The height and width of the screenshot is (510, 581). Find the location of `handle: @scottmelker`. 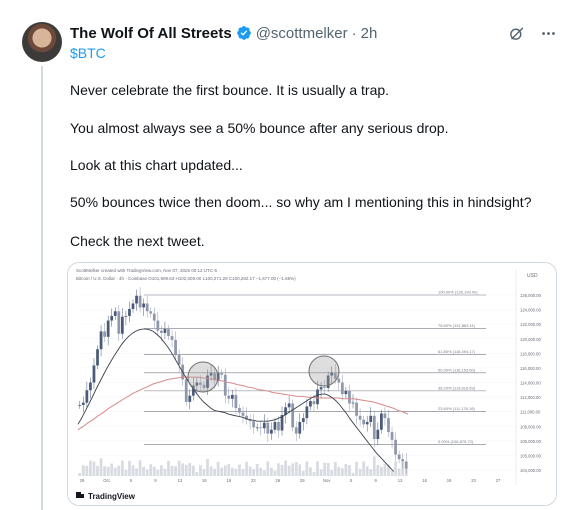

handle: @scottmelker is located at coordinates (302, 33).